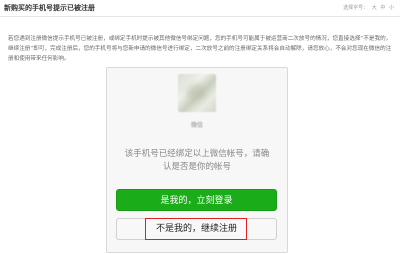 The width and height of the screenshot is (400, 254). What do you see at coordinates (197, 93) in the screenshot?
I see `avatar` at bounding box center [197, 93].